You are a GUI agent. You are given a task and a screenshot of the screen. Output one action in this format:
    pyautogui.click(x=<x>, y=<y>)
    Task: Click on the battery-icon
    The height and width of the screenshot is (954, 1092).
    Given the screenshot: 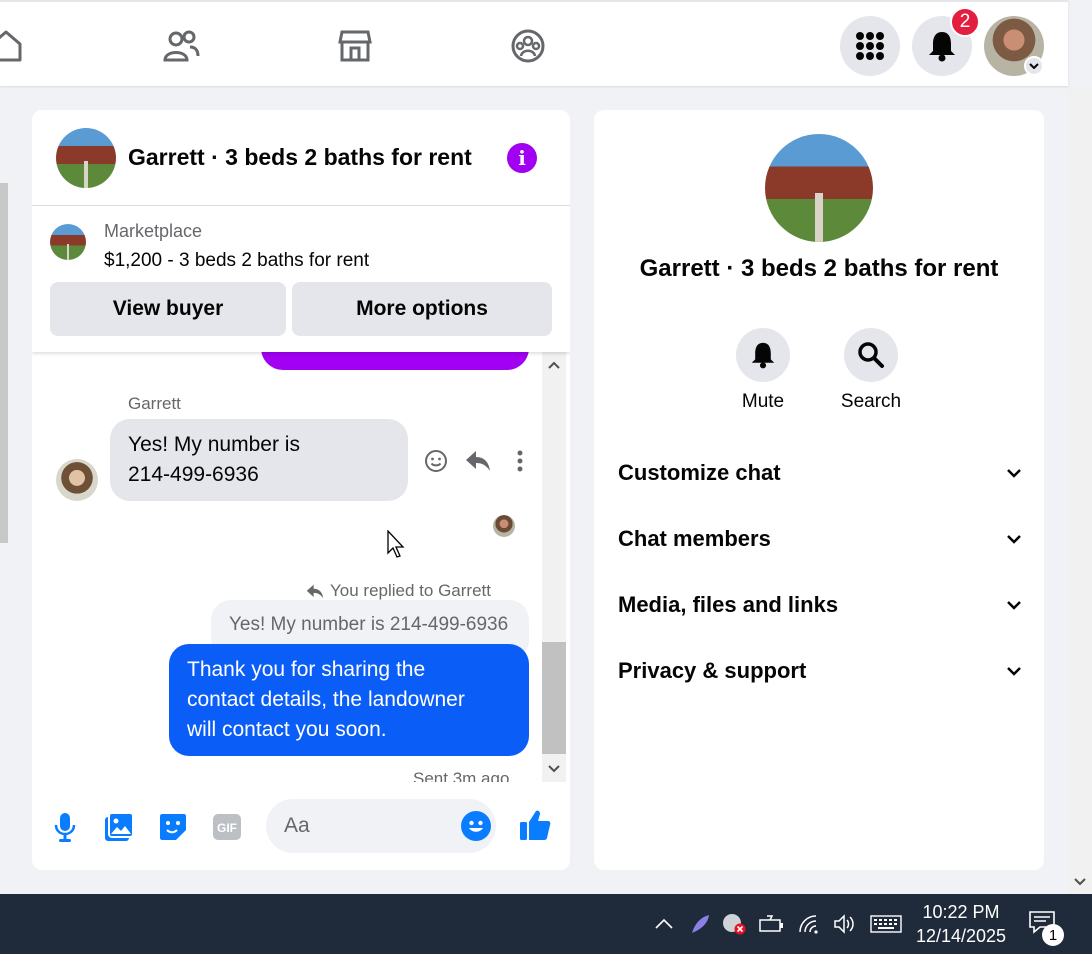 What is the action you would take?
    pyautogui.click(x=771, y=924)
    